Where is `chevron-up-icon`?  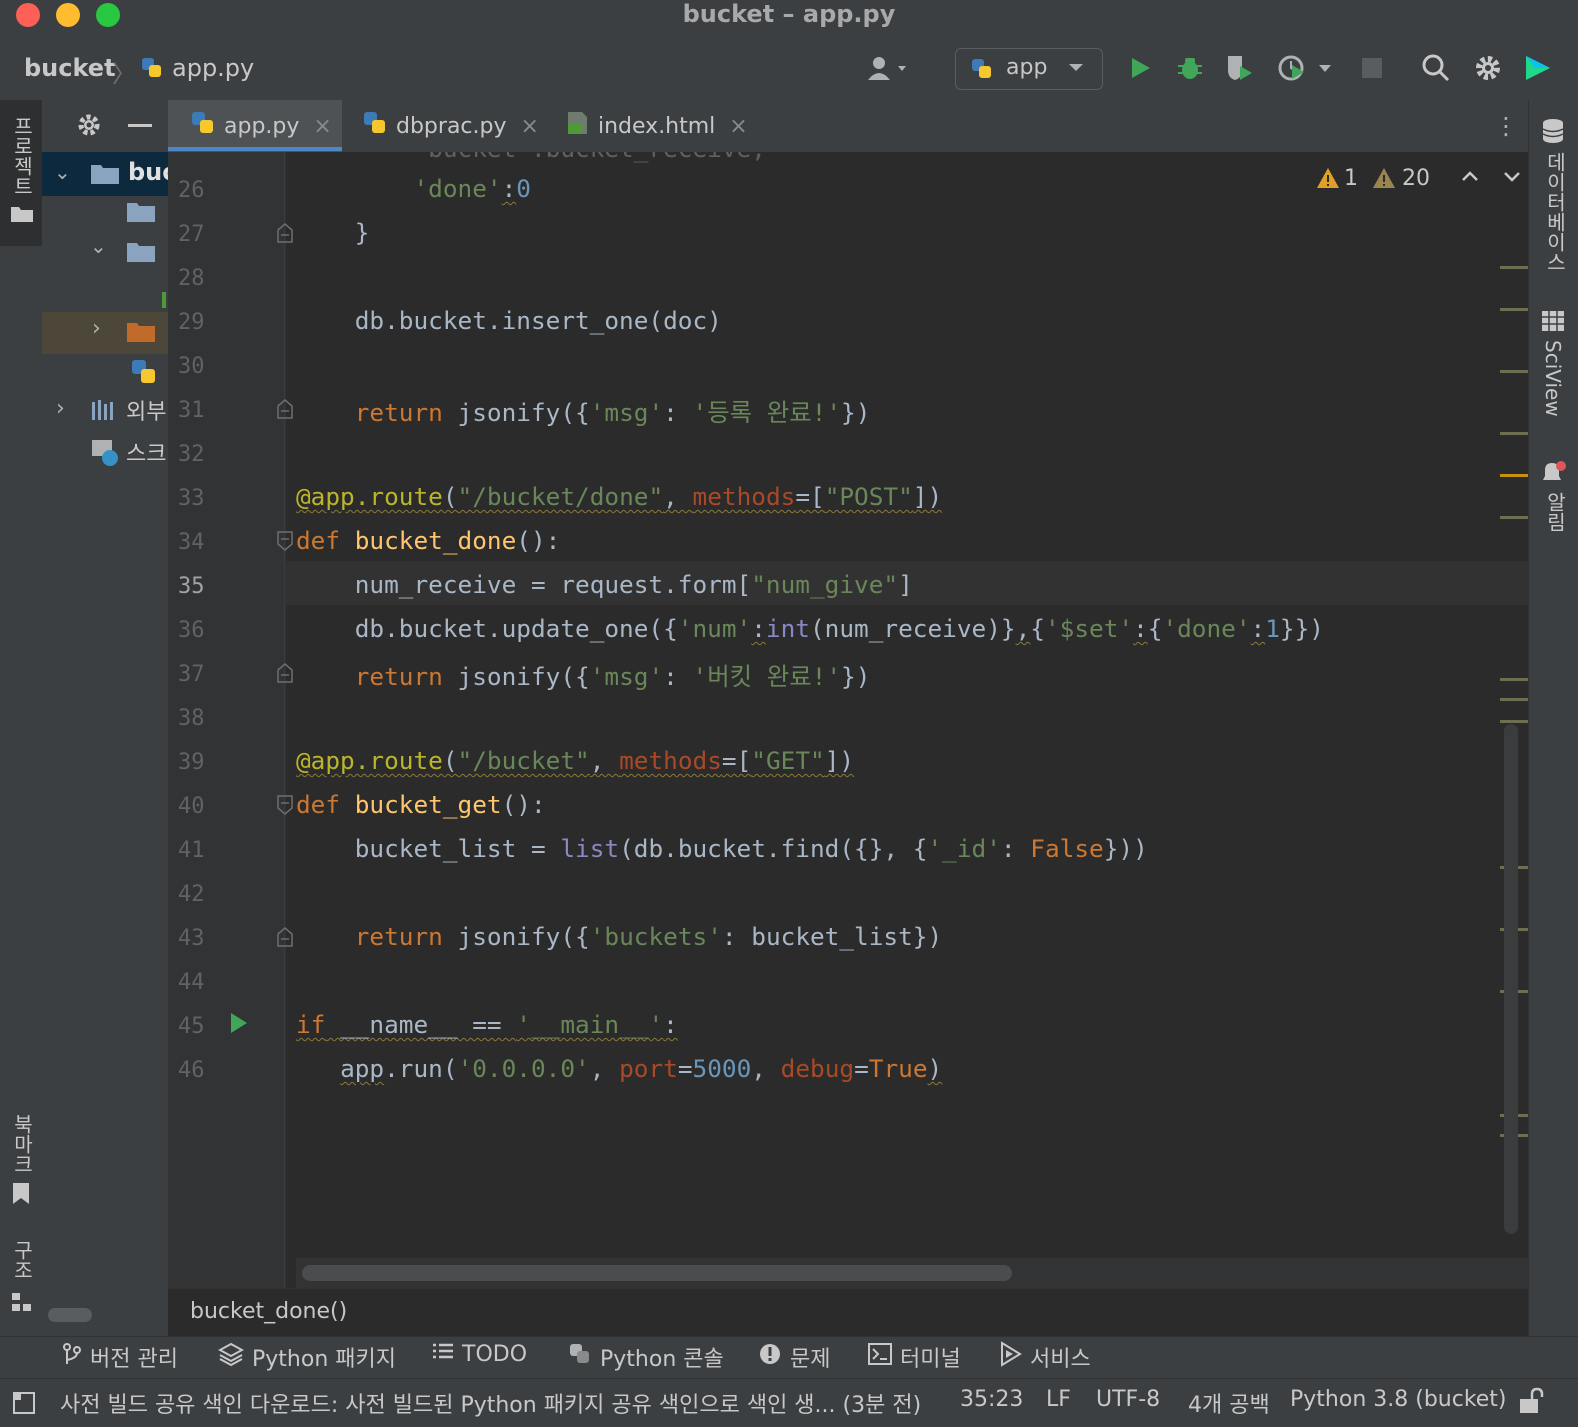
chevron-up-icon is located at coordinates (1470, 178).